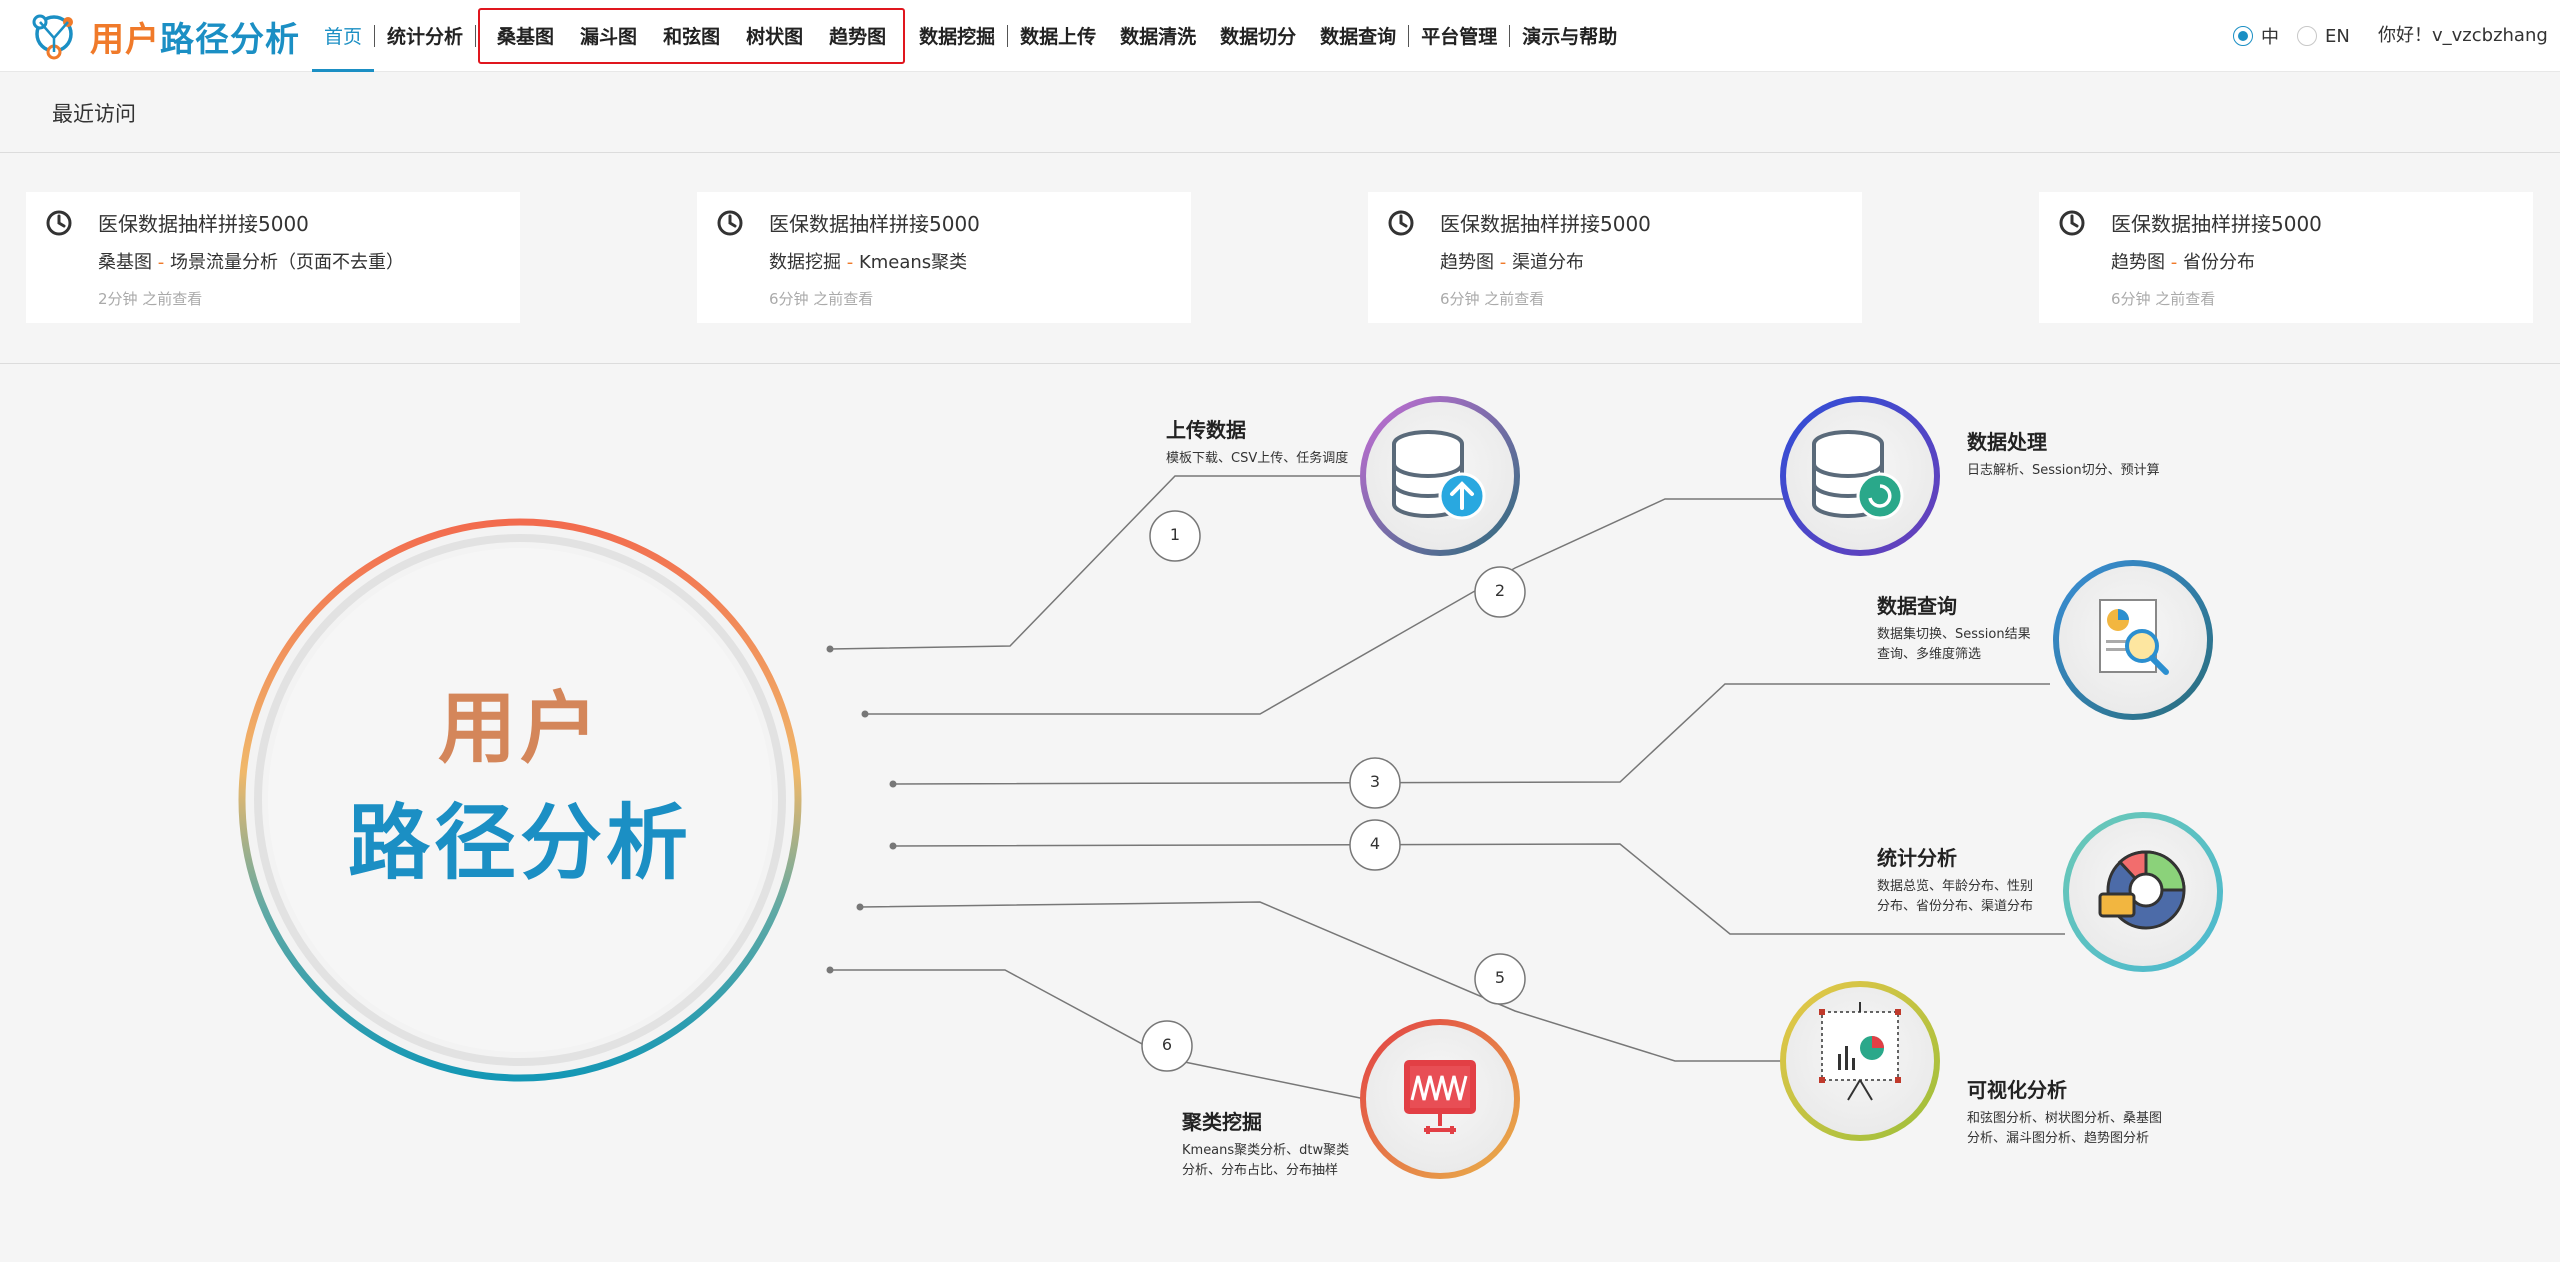  What do you see at coordinates (1167, 1044) in the screenshot?
I see `step-number-label: 6` at bounding box center [1167, 1044].